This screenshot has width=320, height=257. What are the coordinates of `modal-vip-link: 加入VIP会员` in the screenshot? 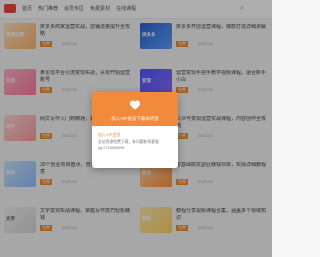 It's located at (109, 135).